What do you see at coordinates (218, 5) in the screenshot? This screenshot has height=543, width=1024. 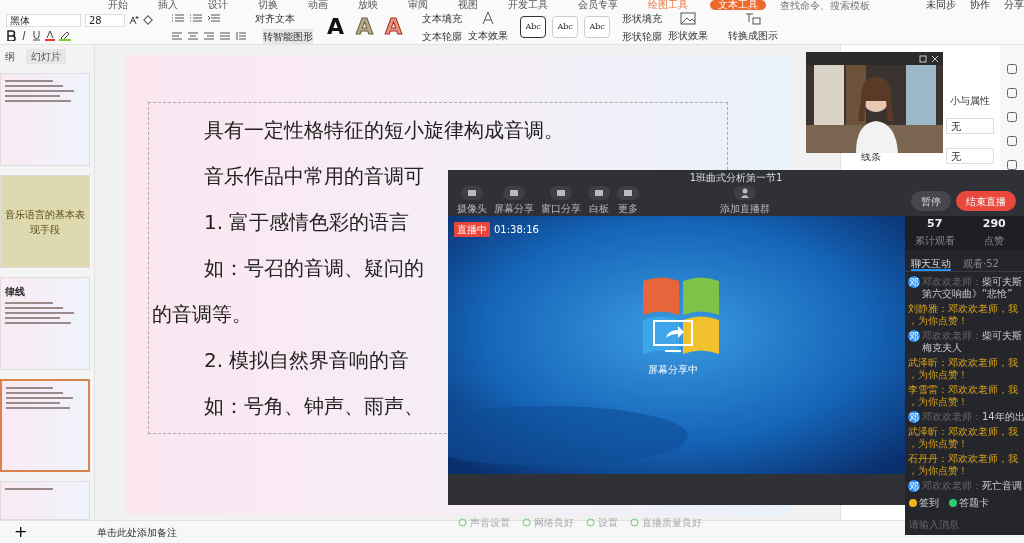 I see `menu-tab: 设计` at bounding box center [218, 5].